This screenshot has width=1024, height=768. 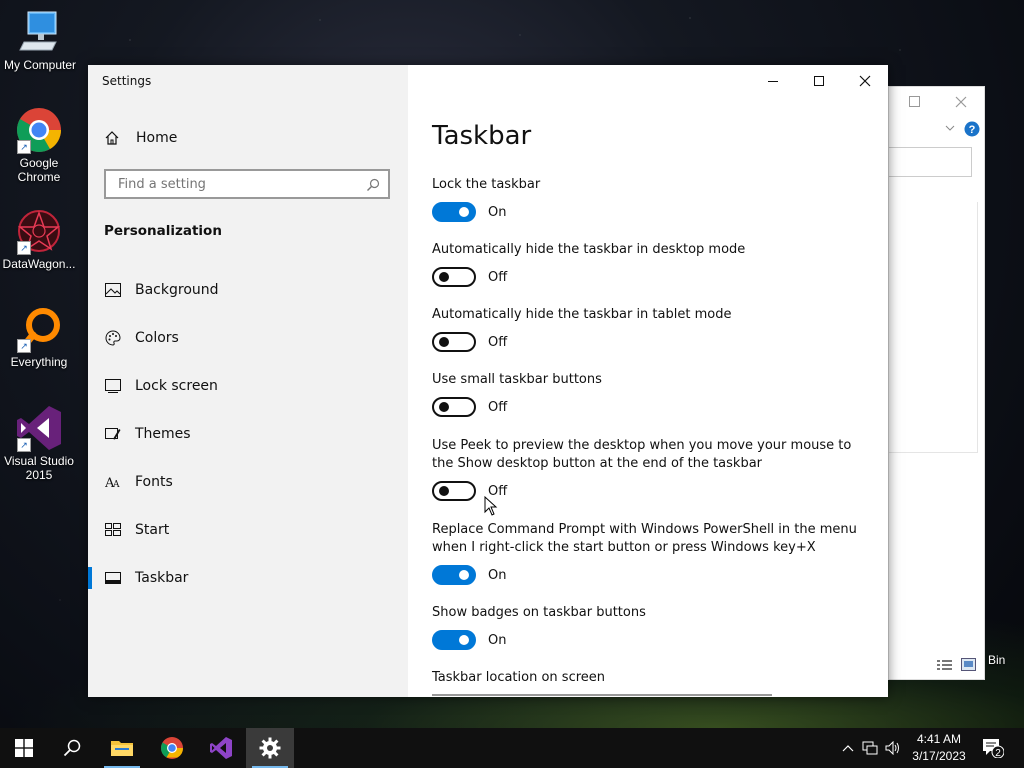 What do you see at coordinates (140, 138) in the screenshot?
I see `home-link: Home` at bounding box center [140, 138].